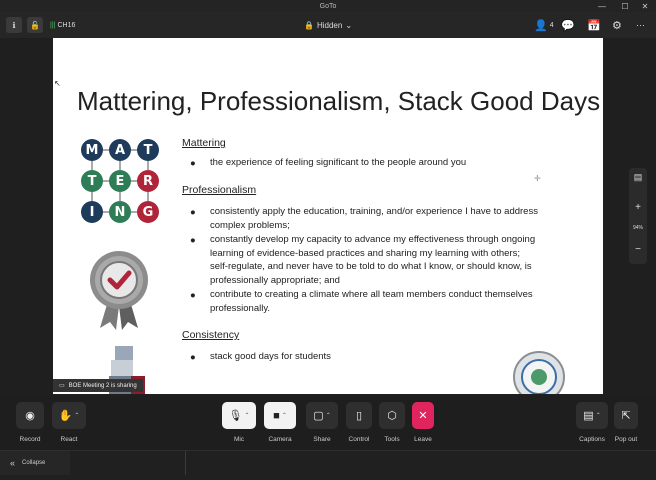  I want to click on award-badge-icon, so click(119, 290).